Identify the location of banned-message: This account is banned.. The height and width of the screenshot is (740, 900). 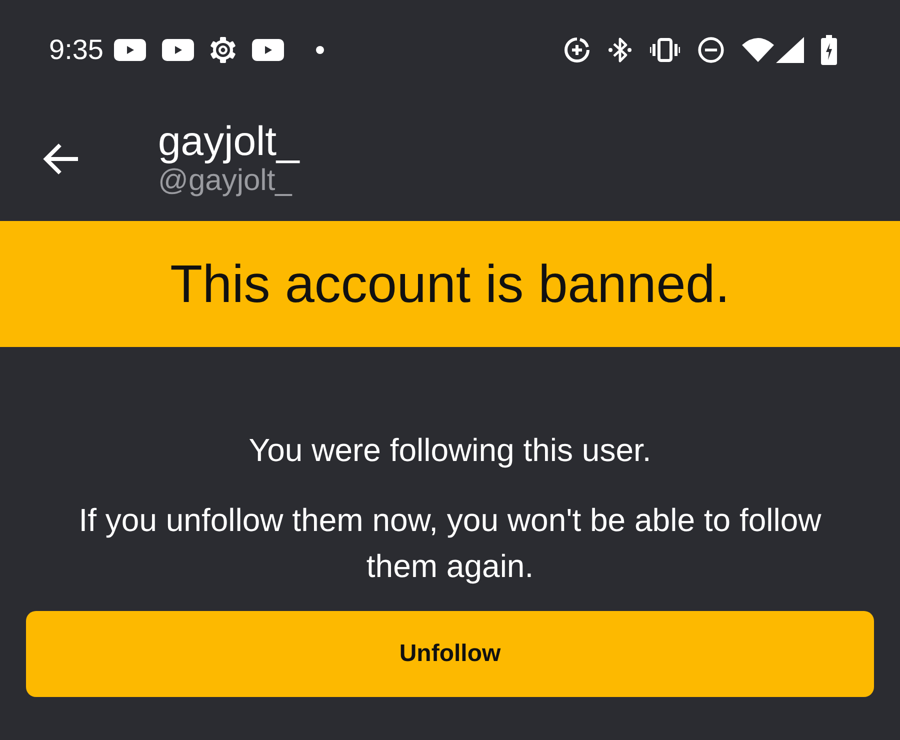
(450, 284).